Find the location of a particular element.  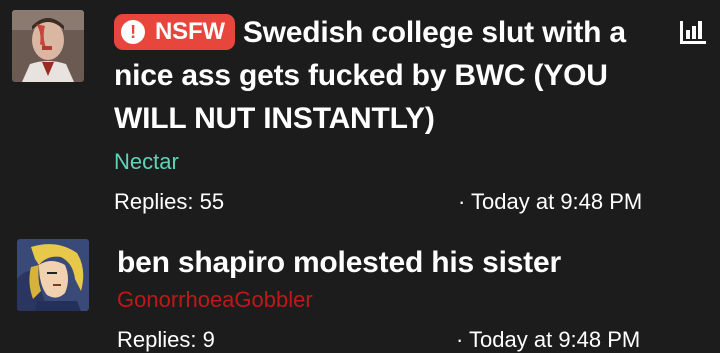

replies-count: Replies: 9 is located at coordinates (166, 339).